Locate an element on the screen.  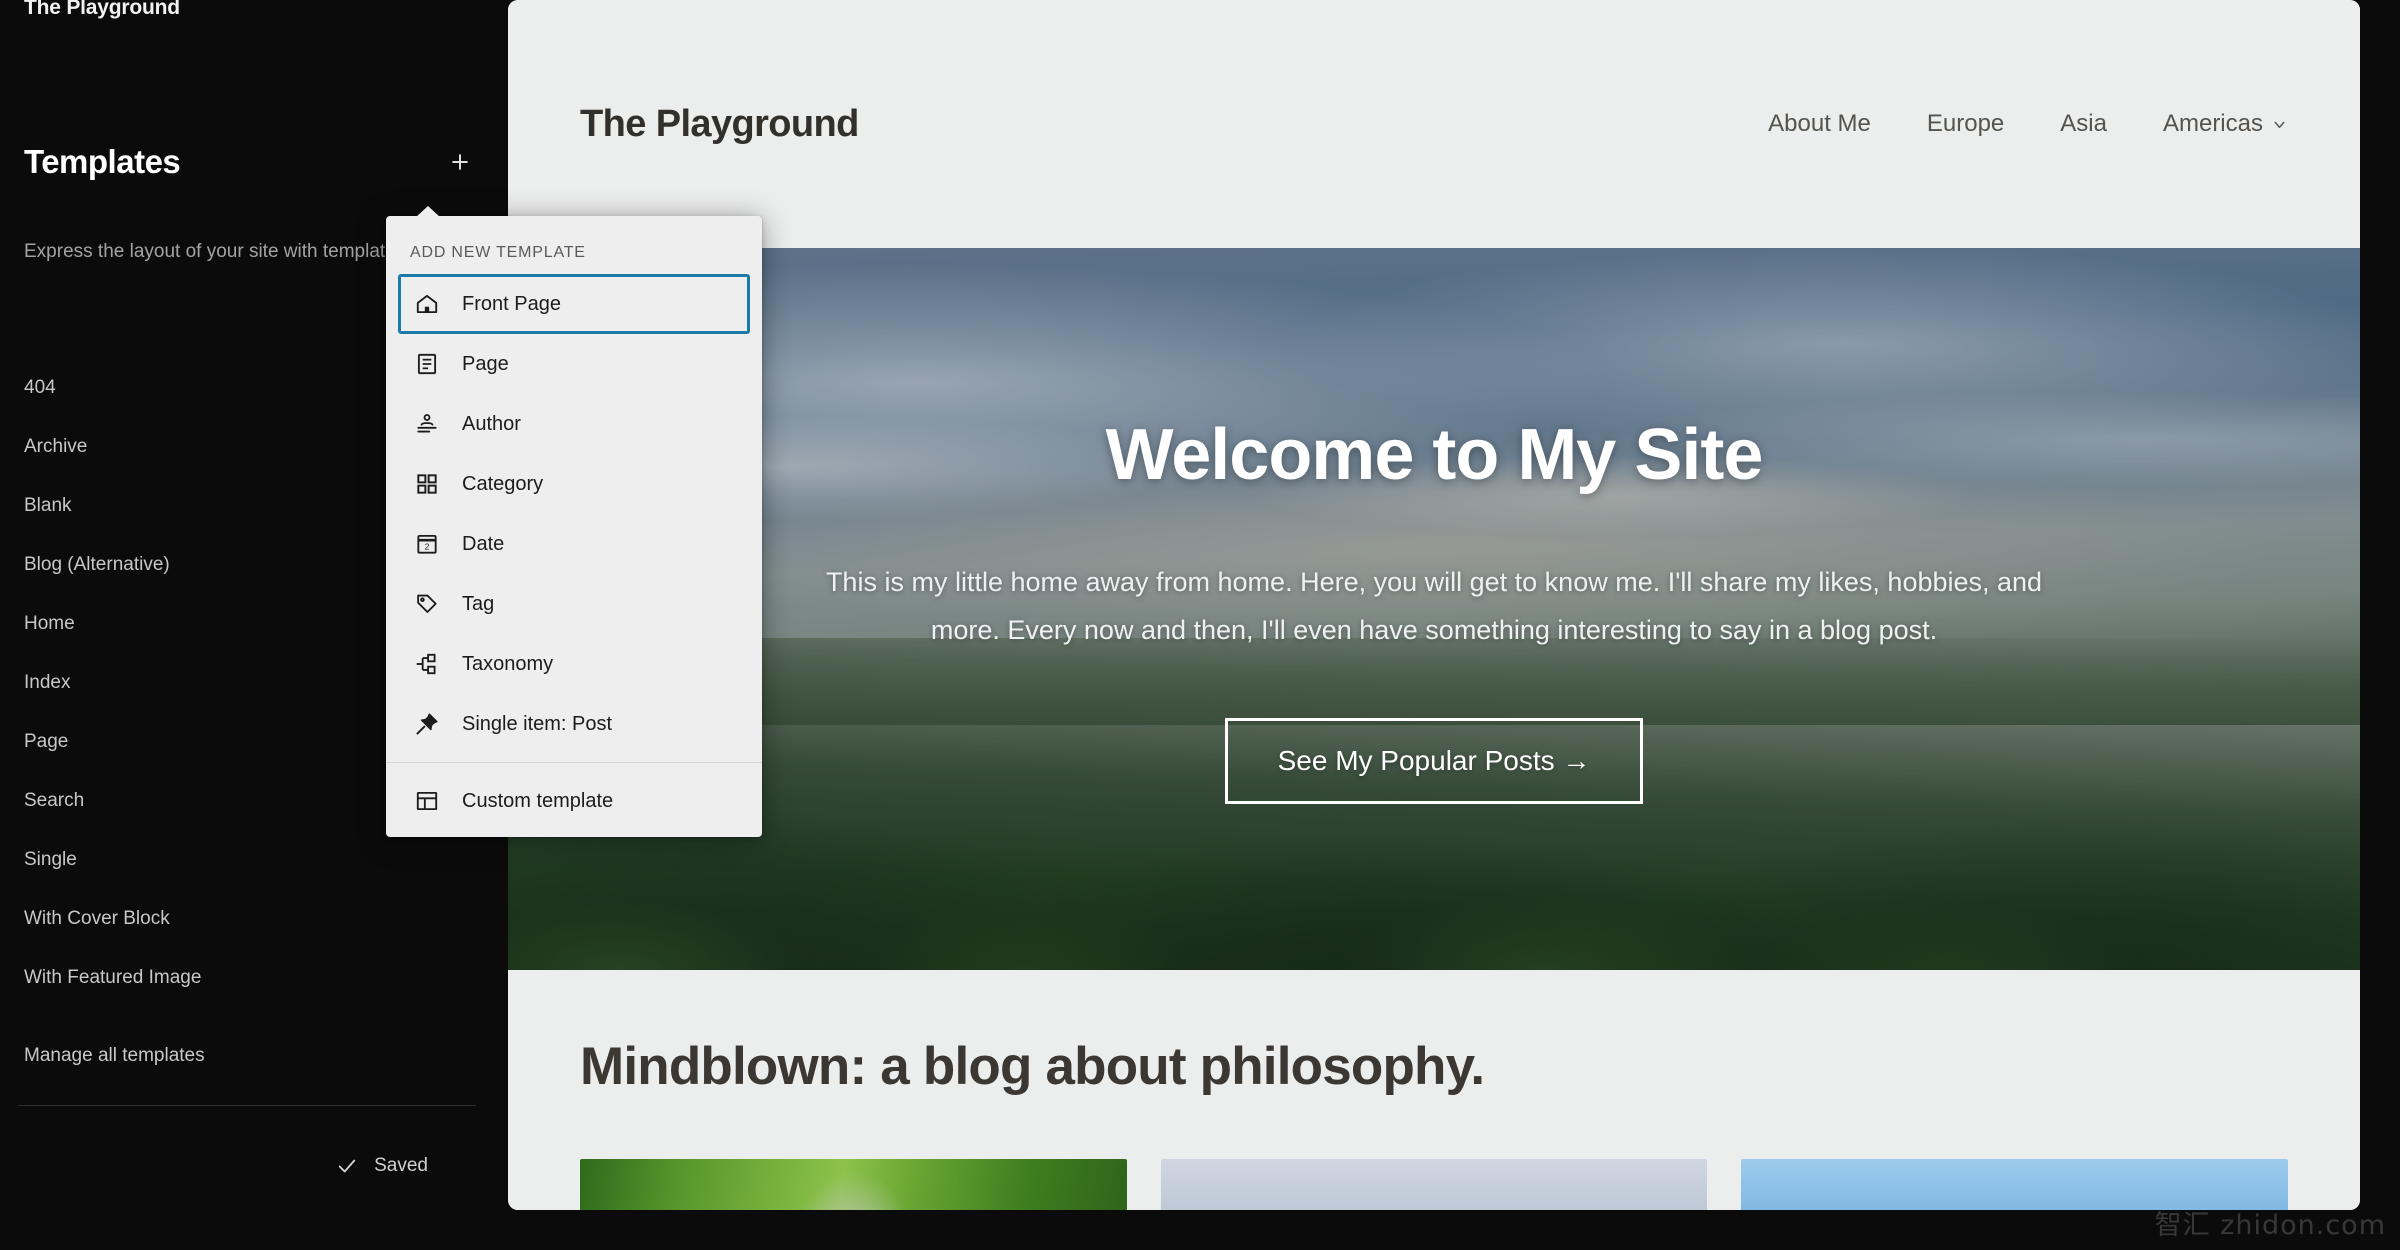
add-new-template-button is located at coordinates (460, 162).